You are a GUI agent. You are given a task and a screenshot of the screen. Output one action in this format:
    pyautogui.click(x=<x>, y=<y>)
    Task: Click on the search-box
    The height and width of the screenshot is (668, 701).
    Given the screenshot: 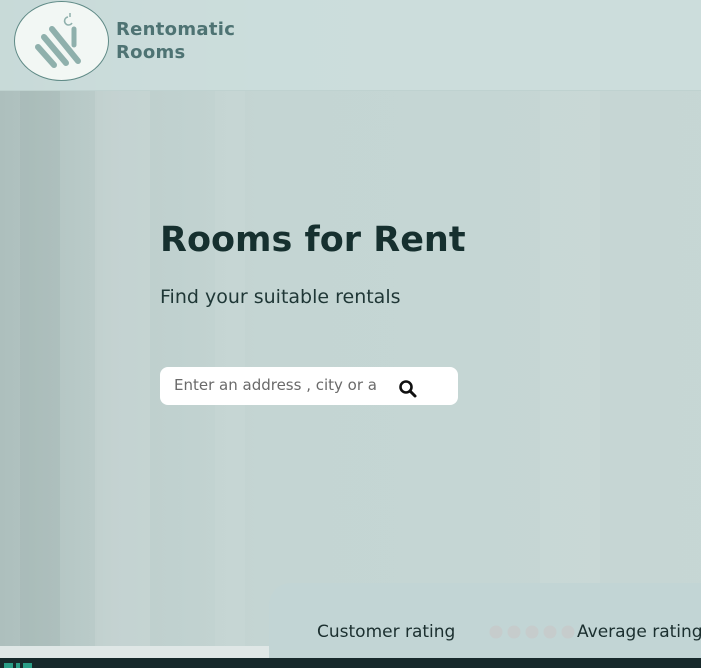 What is the action you would take?
    pyautogui.click(x=309, y=386)
    